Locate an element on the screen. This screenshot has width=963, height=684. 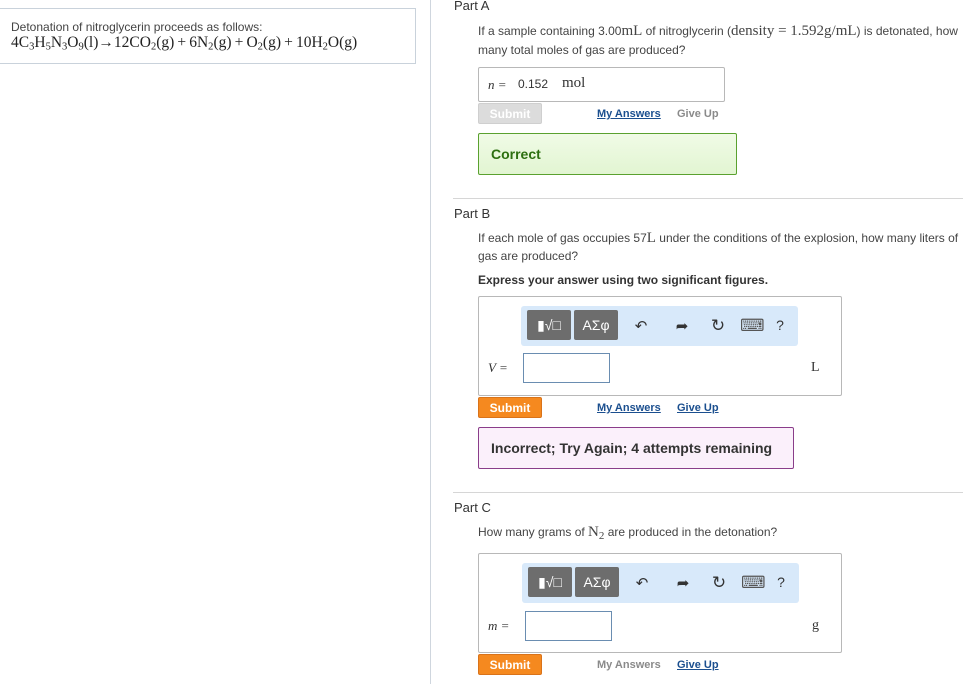
part-b-my-answers-link: My Answers is located at coordinates (629, 408).